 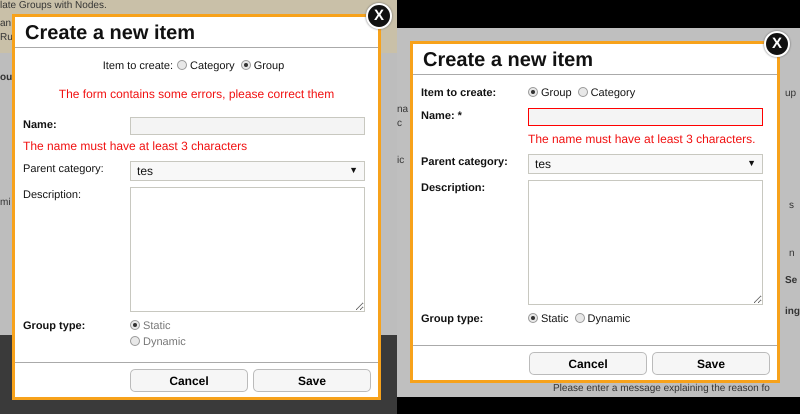 I want to click on background-text: mi, so click(x=5, y=203).